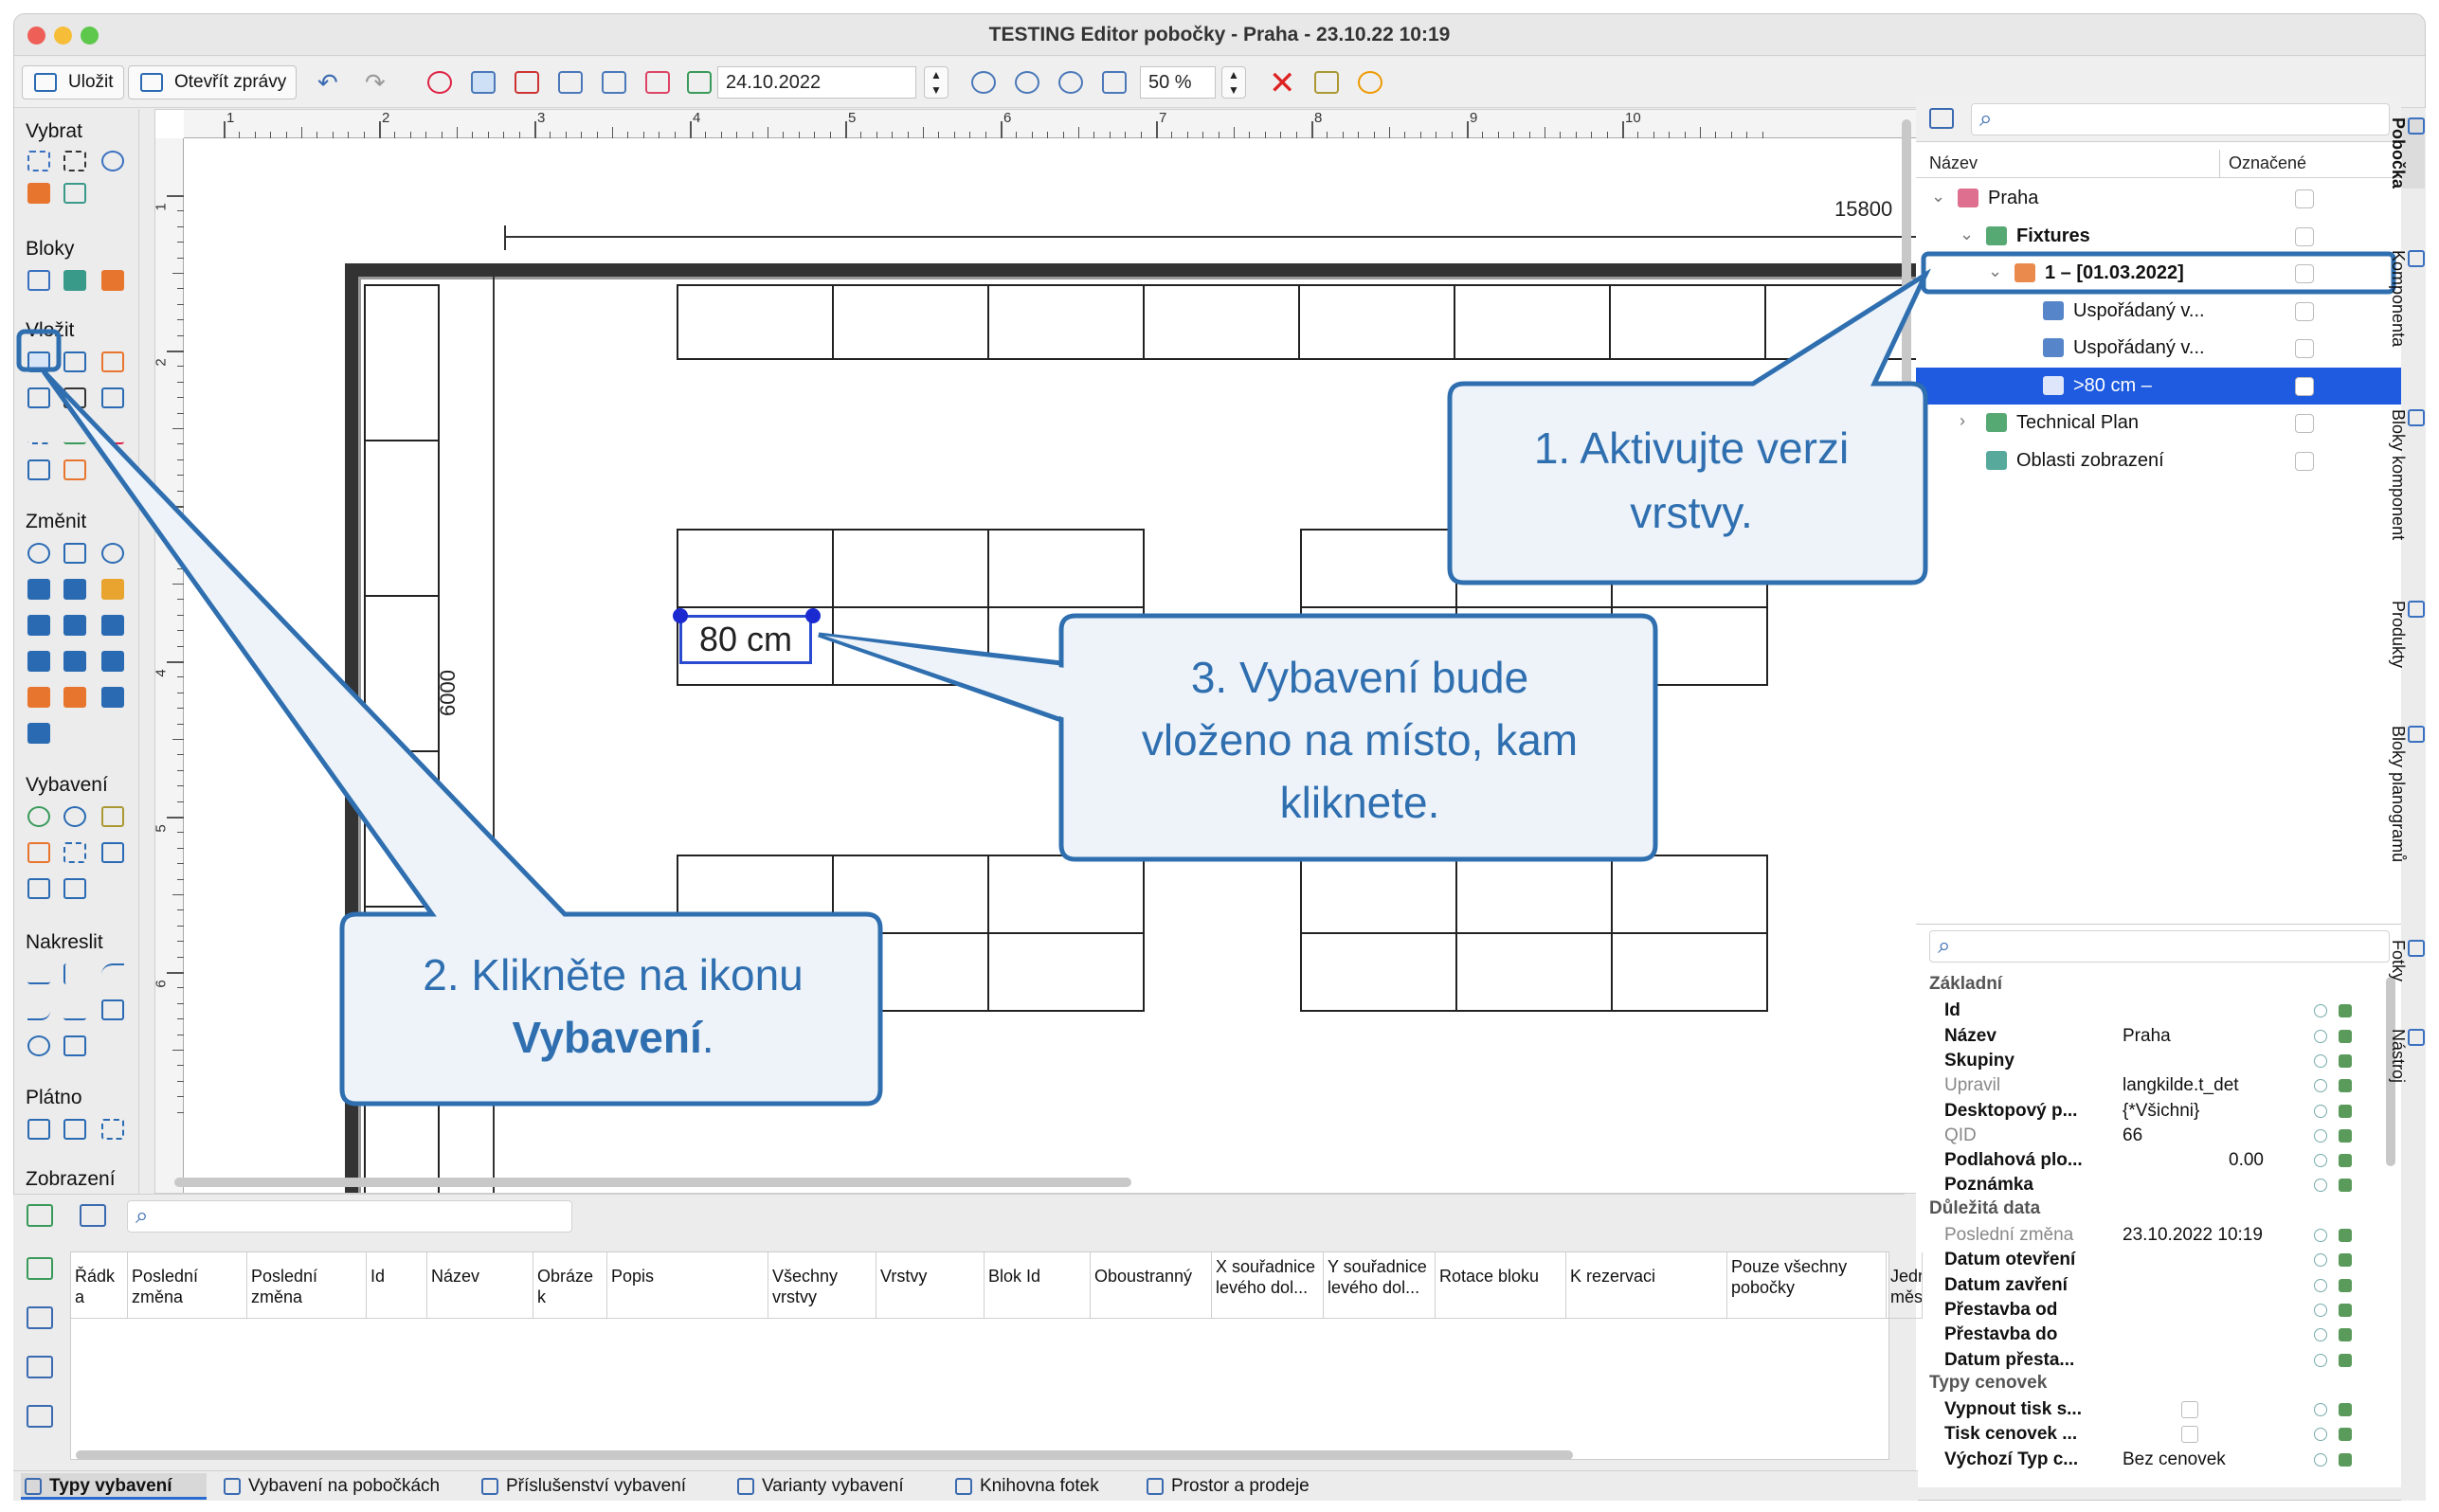  What do you see at coordinates (112, 361) in the screenshot?
I see `insert-gondola-icon` at bounding box center [112, 361].